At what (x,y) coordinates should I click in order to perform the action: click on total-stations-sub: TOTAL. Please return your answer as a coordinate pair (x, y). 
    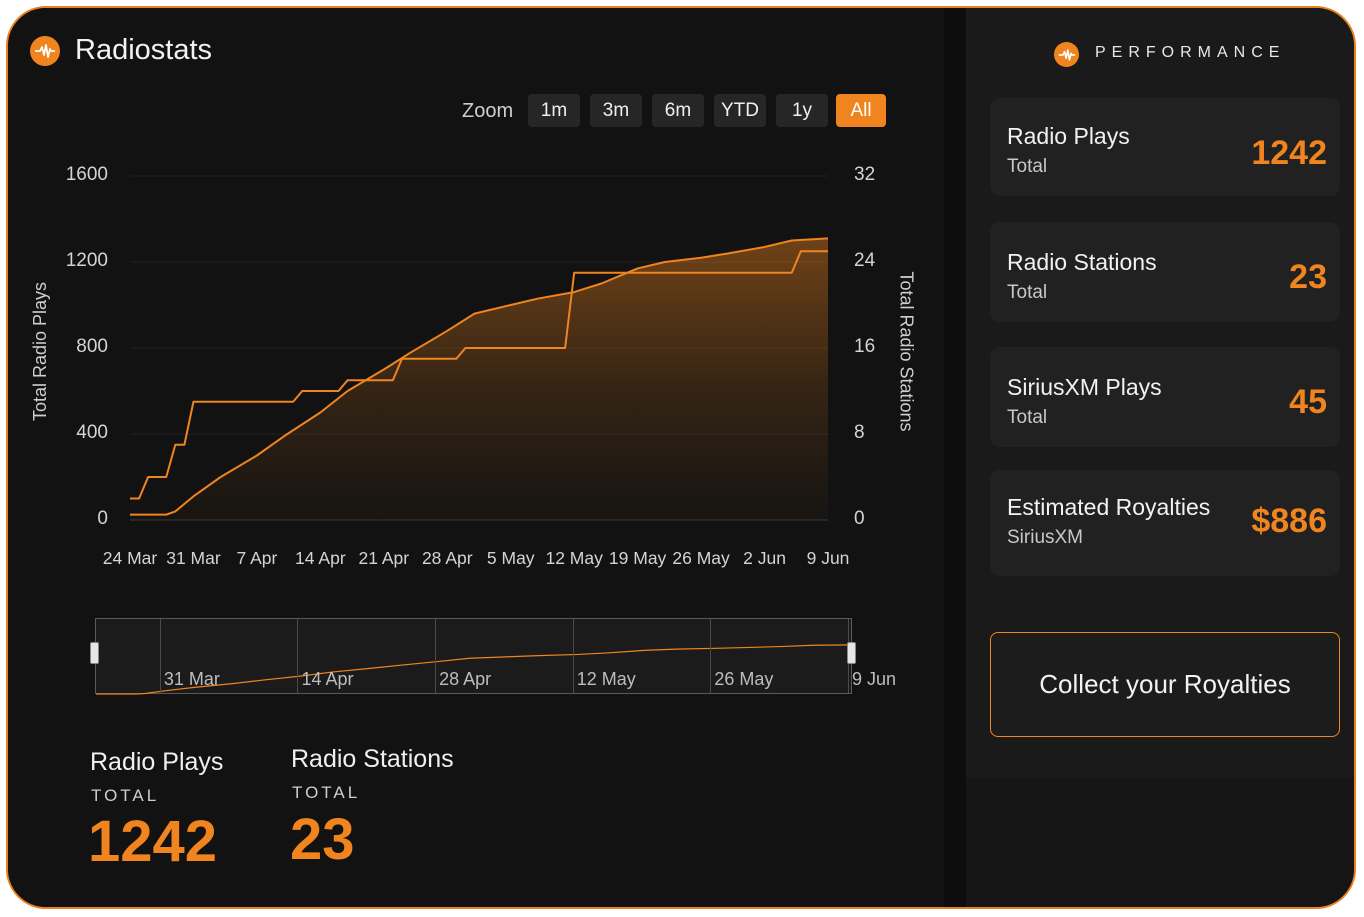
    Looking at the image, I should click on (326, 792).